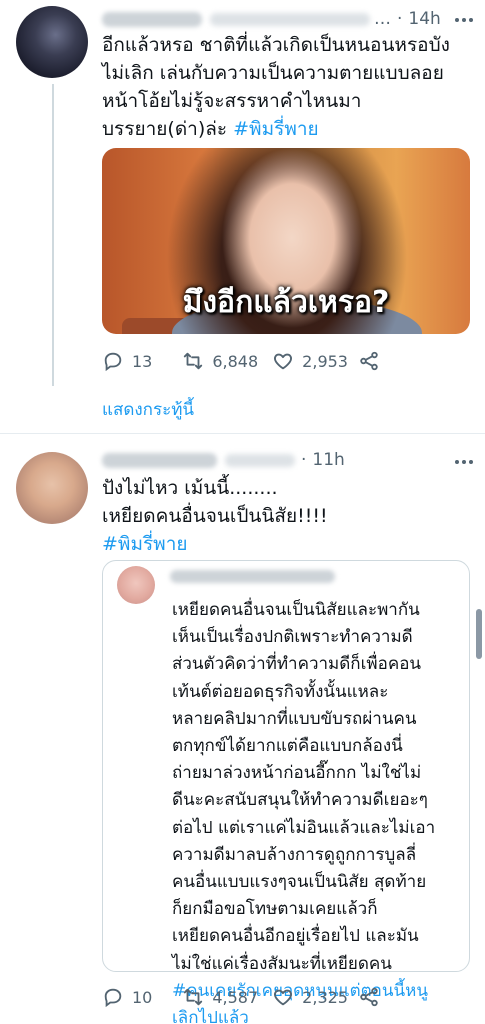 Image resolution: width=485 pixels, height=1024 pixels. I want to click on show-thread-link: แสดงกระทู้นี้, so click(148, 409).